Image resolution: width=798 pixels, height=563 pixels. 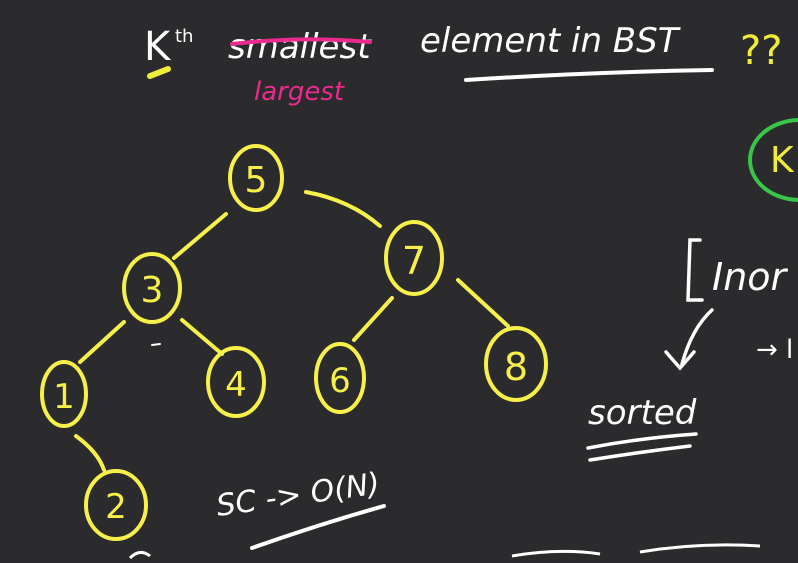 I want to click on node-label: 6, so click(x=340, y=381).